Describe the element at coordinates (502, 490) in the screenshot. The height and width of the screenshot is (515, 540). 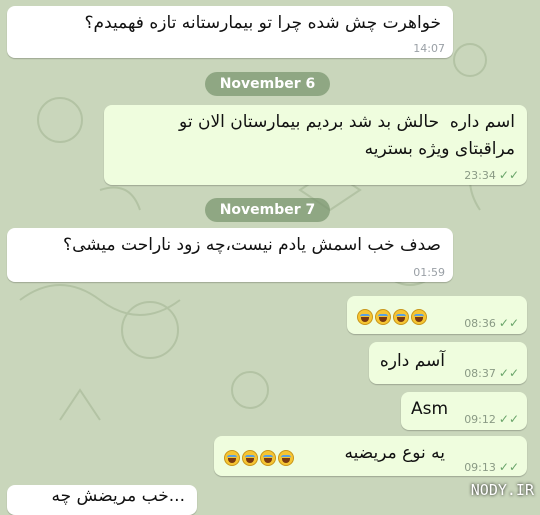
I see `site-watermark: NODY.IR` at that location.